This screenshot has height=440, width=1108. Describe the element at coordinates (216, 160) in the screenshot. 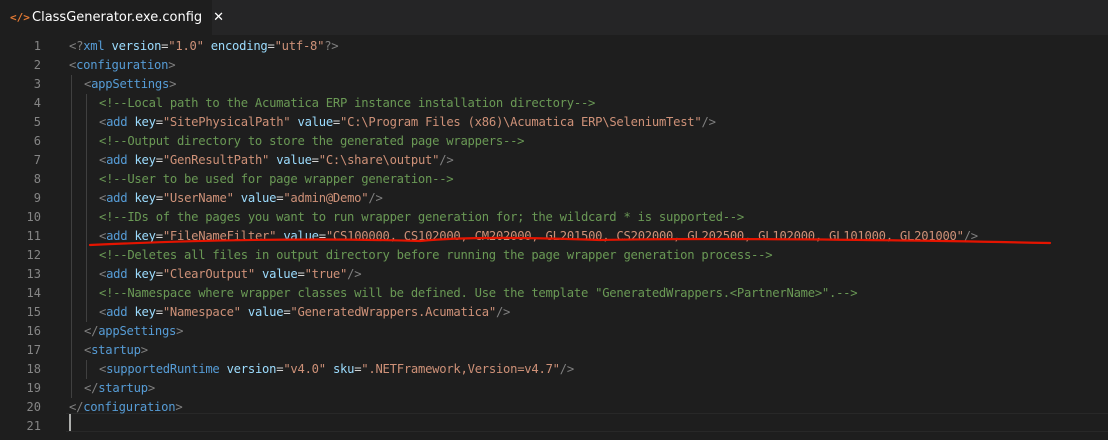

I see `xml-attribute-value: "GenResultPath"` at that location.